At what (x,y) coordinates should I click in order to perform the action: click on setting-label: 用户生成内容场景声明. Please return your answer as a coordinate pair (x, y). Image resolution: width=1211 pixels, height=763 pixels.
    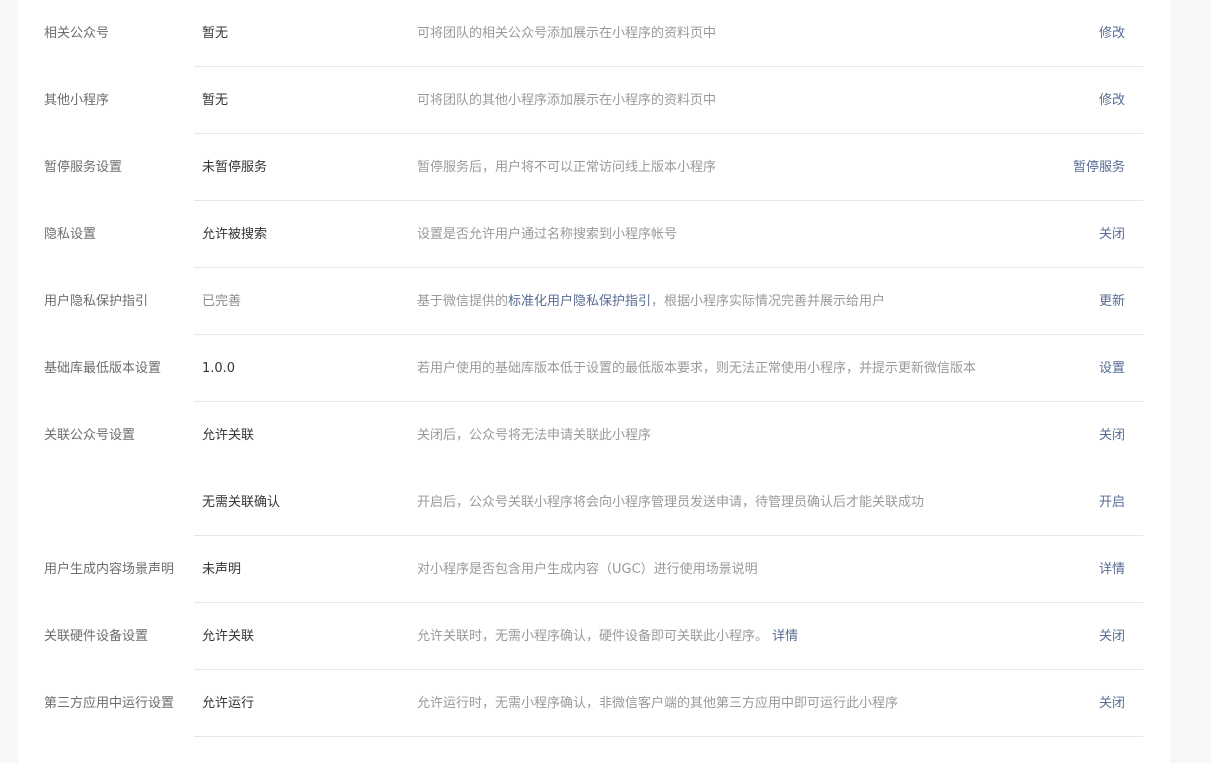
    Looking at the image, I should click on (109, 569).